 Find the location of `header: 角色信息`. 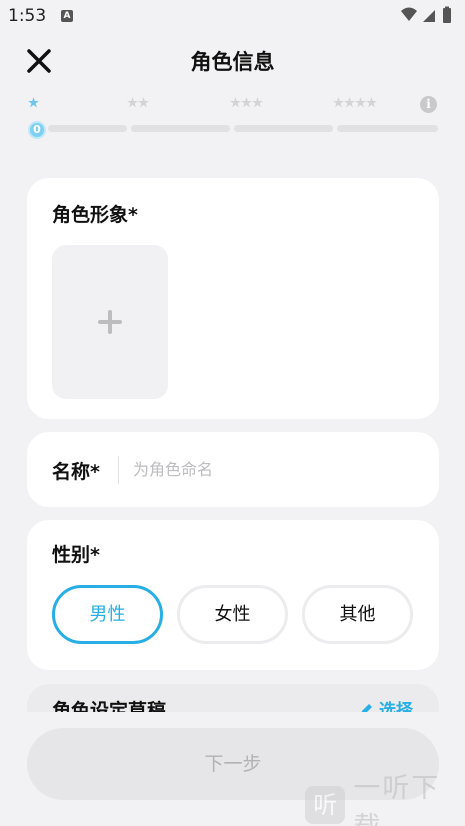

header: 角色信息 is located at coordinates (232, 60).